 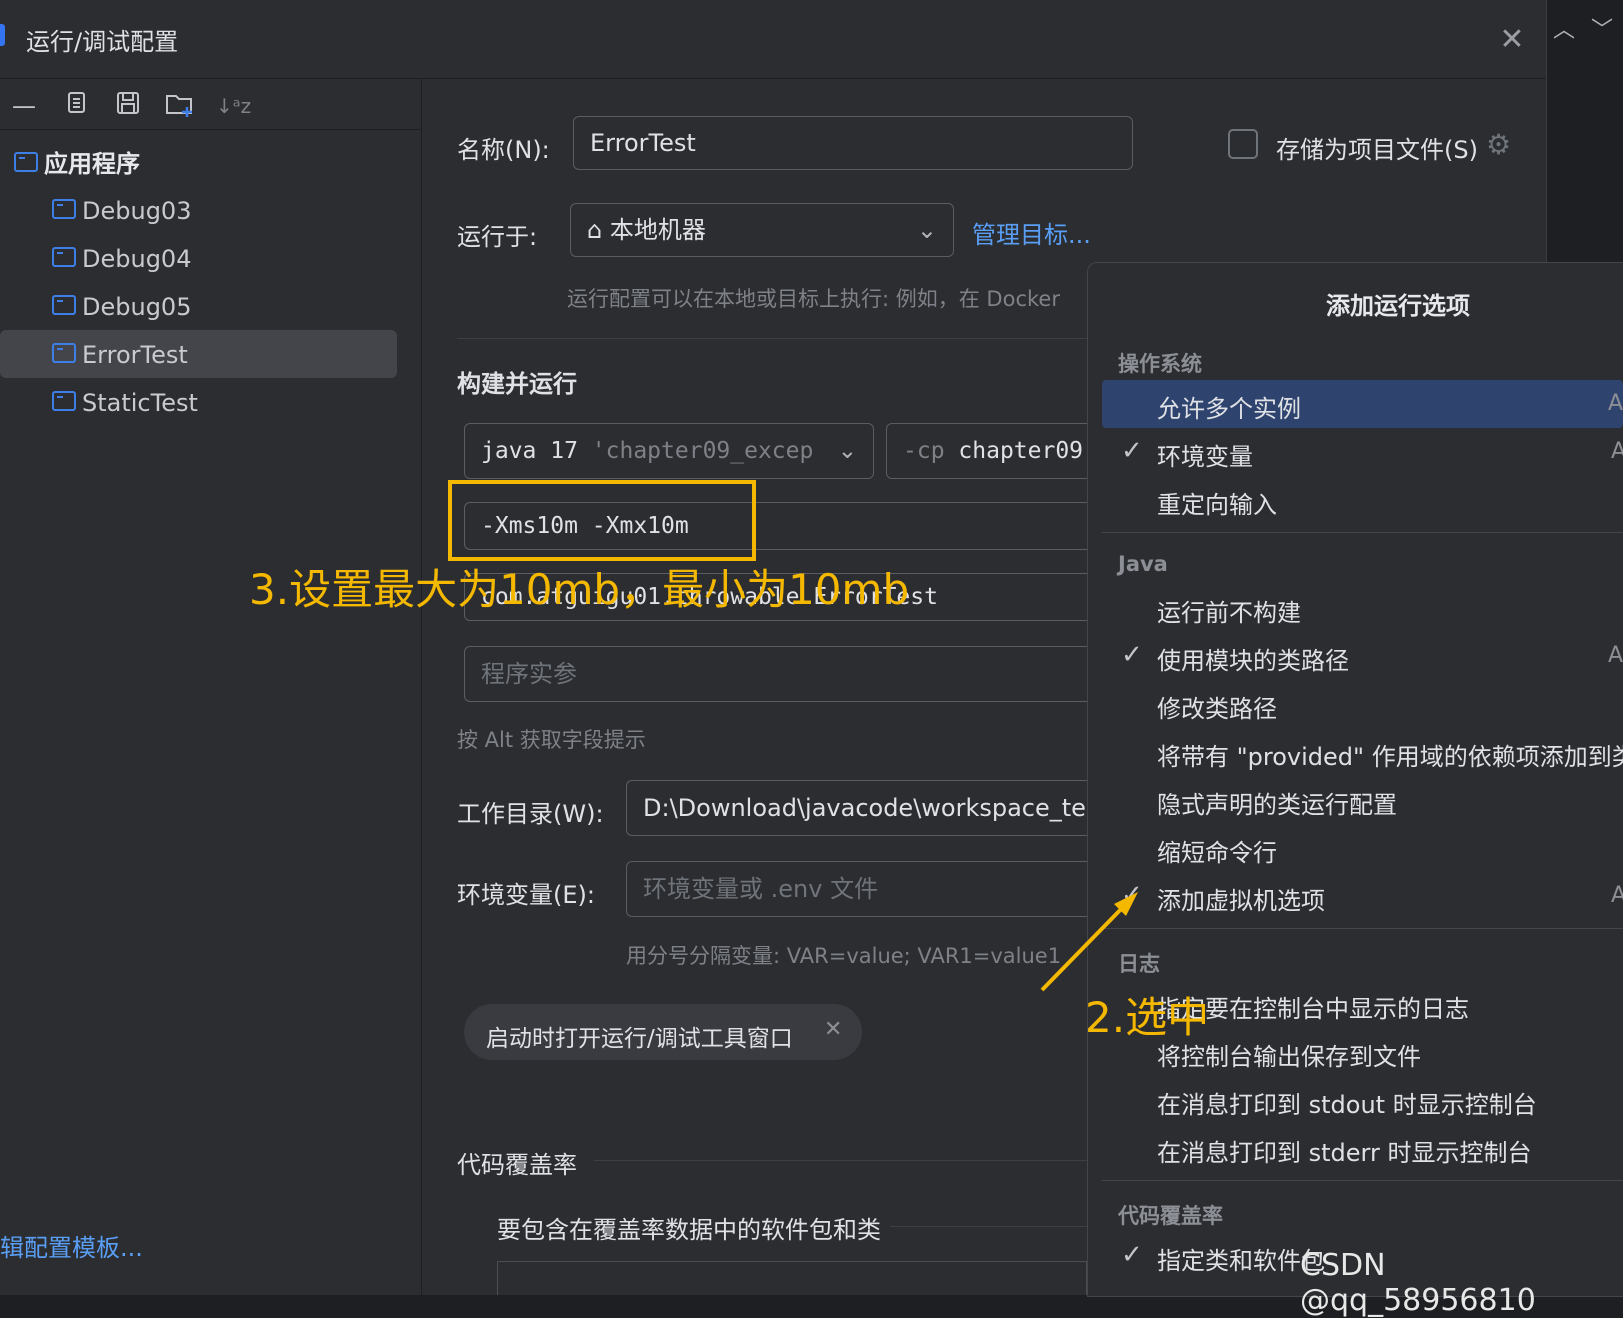 I want to click on tree-item-debug03: Debug03, so click(x=121, y=211).